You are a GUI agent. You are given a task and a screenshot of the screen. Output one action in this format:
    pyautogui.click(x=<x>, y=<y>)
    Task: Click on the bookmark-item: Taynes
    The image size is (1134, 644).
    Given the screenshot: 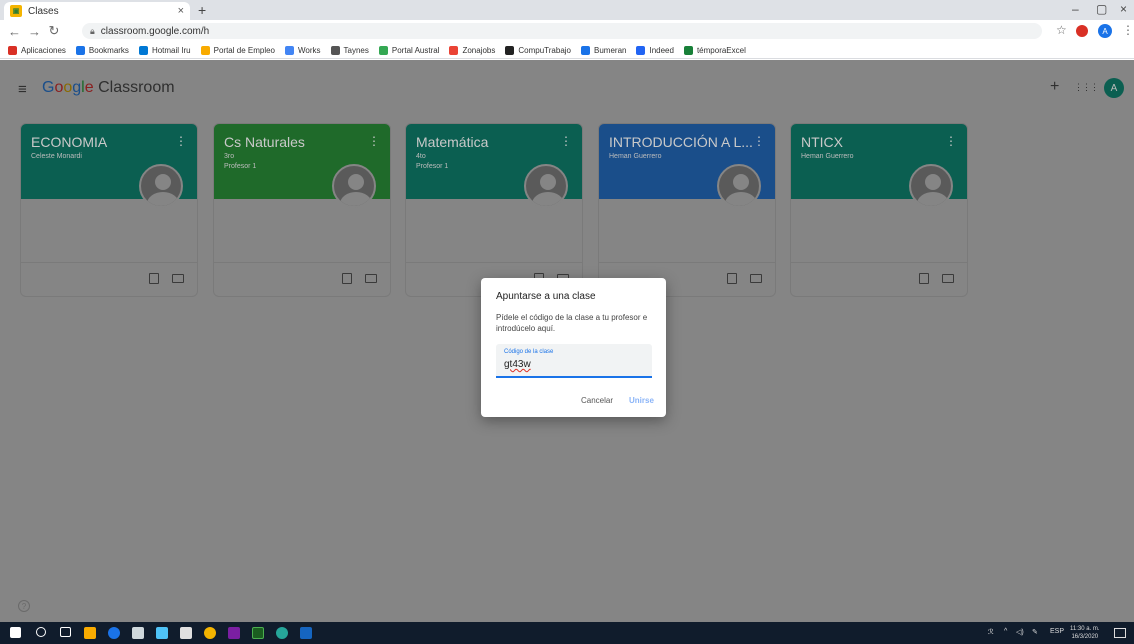 What is the action you would take?
    pyautogui.click(x=349, y=50)
    